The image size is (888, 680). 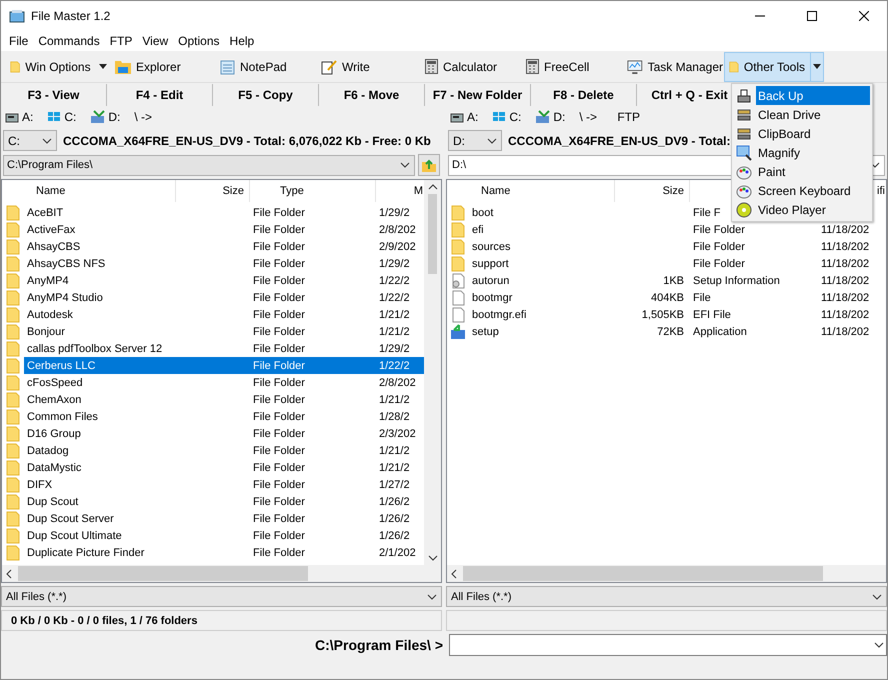 I want to click on file-row: Duplicate Picture Finder File Folder 2/1/202, so click(x=224, y=552).